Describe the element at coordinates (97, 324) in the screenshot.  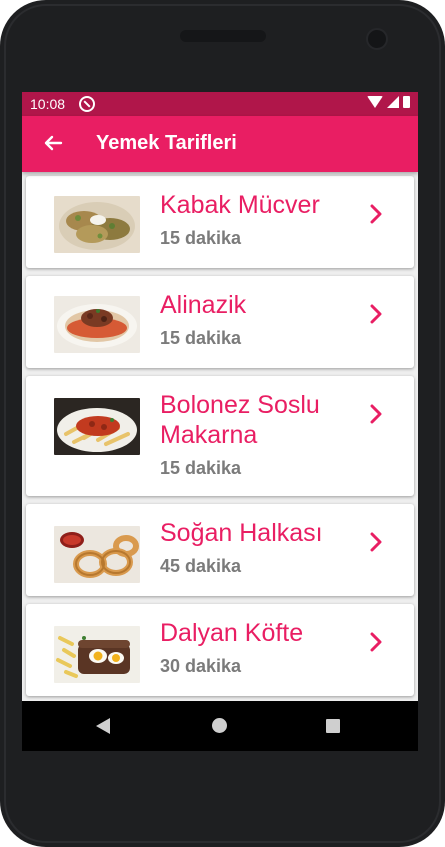
I see `alinazik-photo` at that location.